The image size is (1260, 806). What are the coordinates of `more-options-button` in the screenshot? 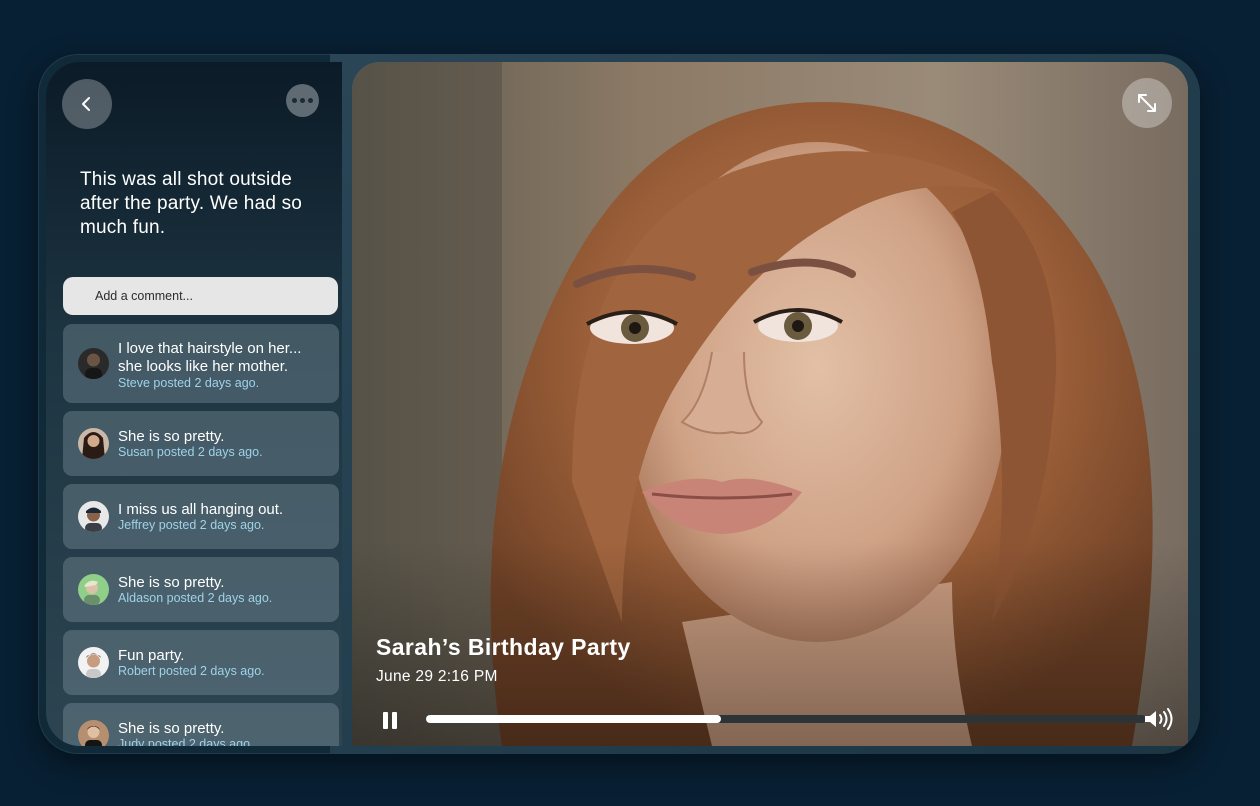 It's located at (302, 100).